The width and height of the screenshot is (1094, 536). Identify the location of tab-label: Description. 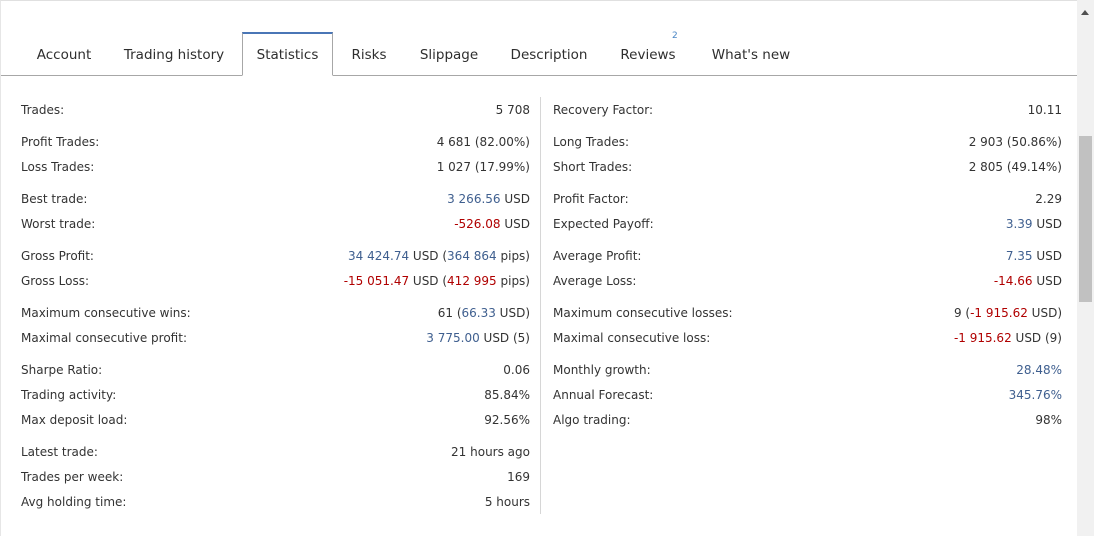
(549, 55).